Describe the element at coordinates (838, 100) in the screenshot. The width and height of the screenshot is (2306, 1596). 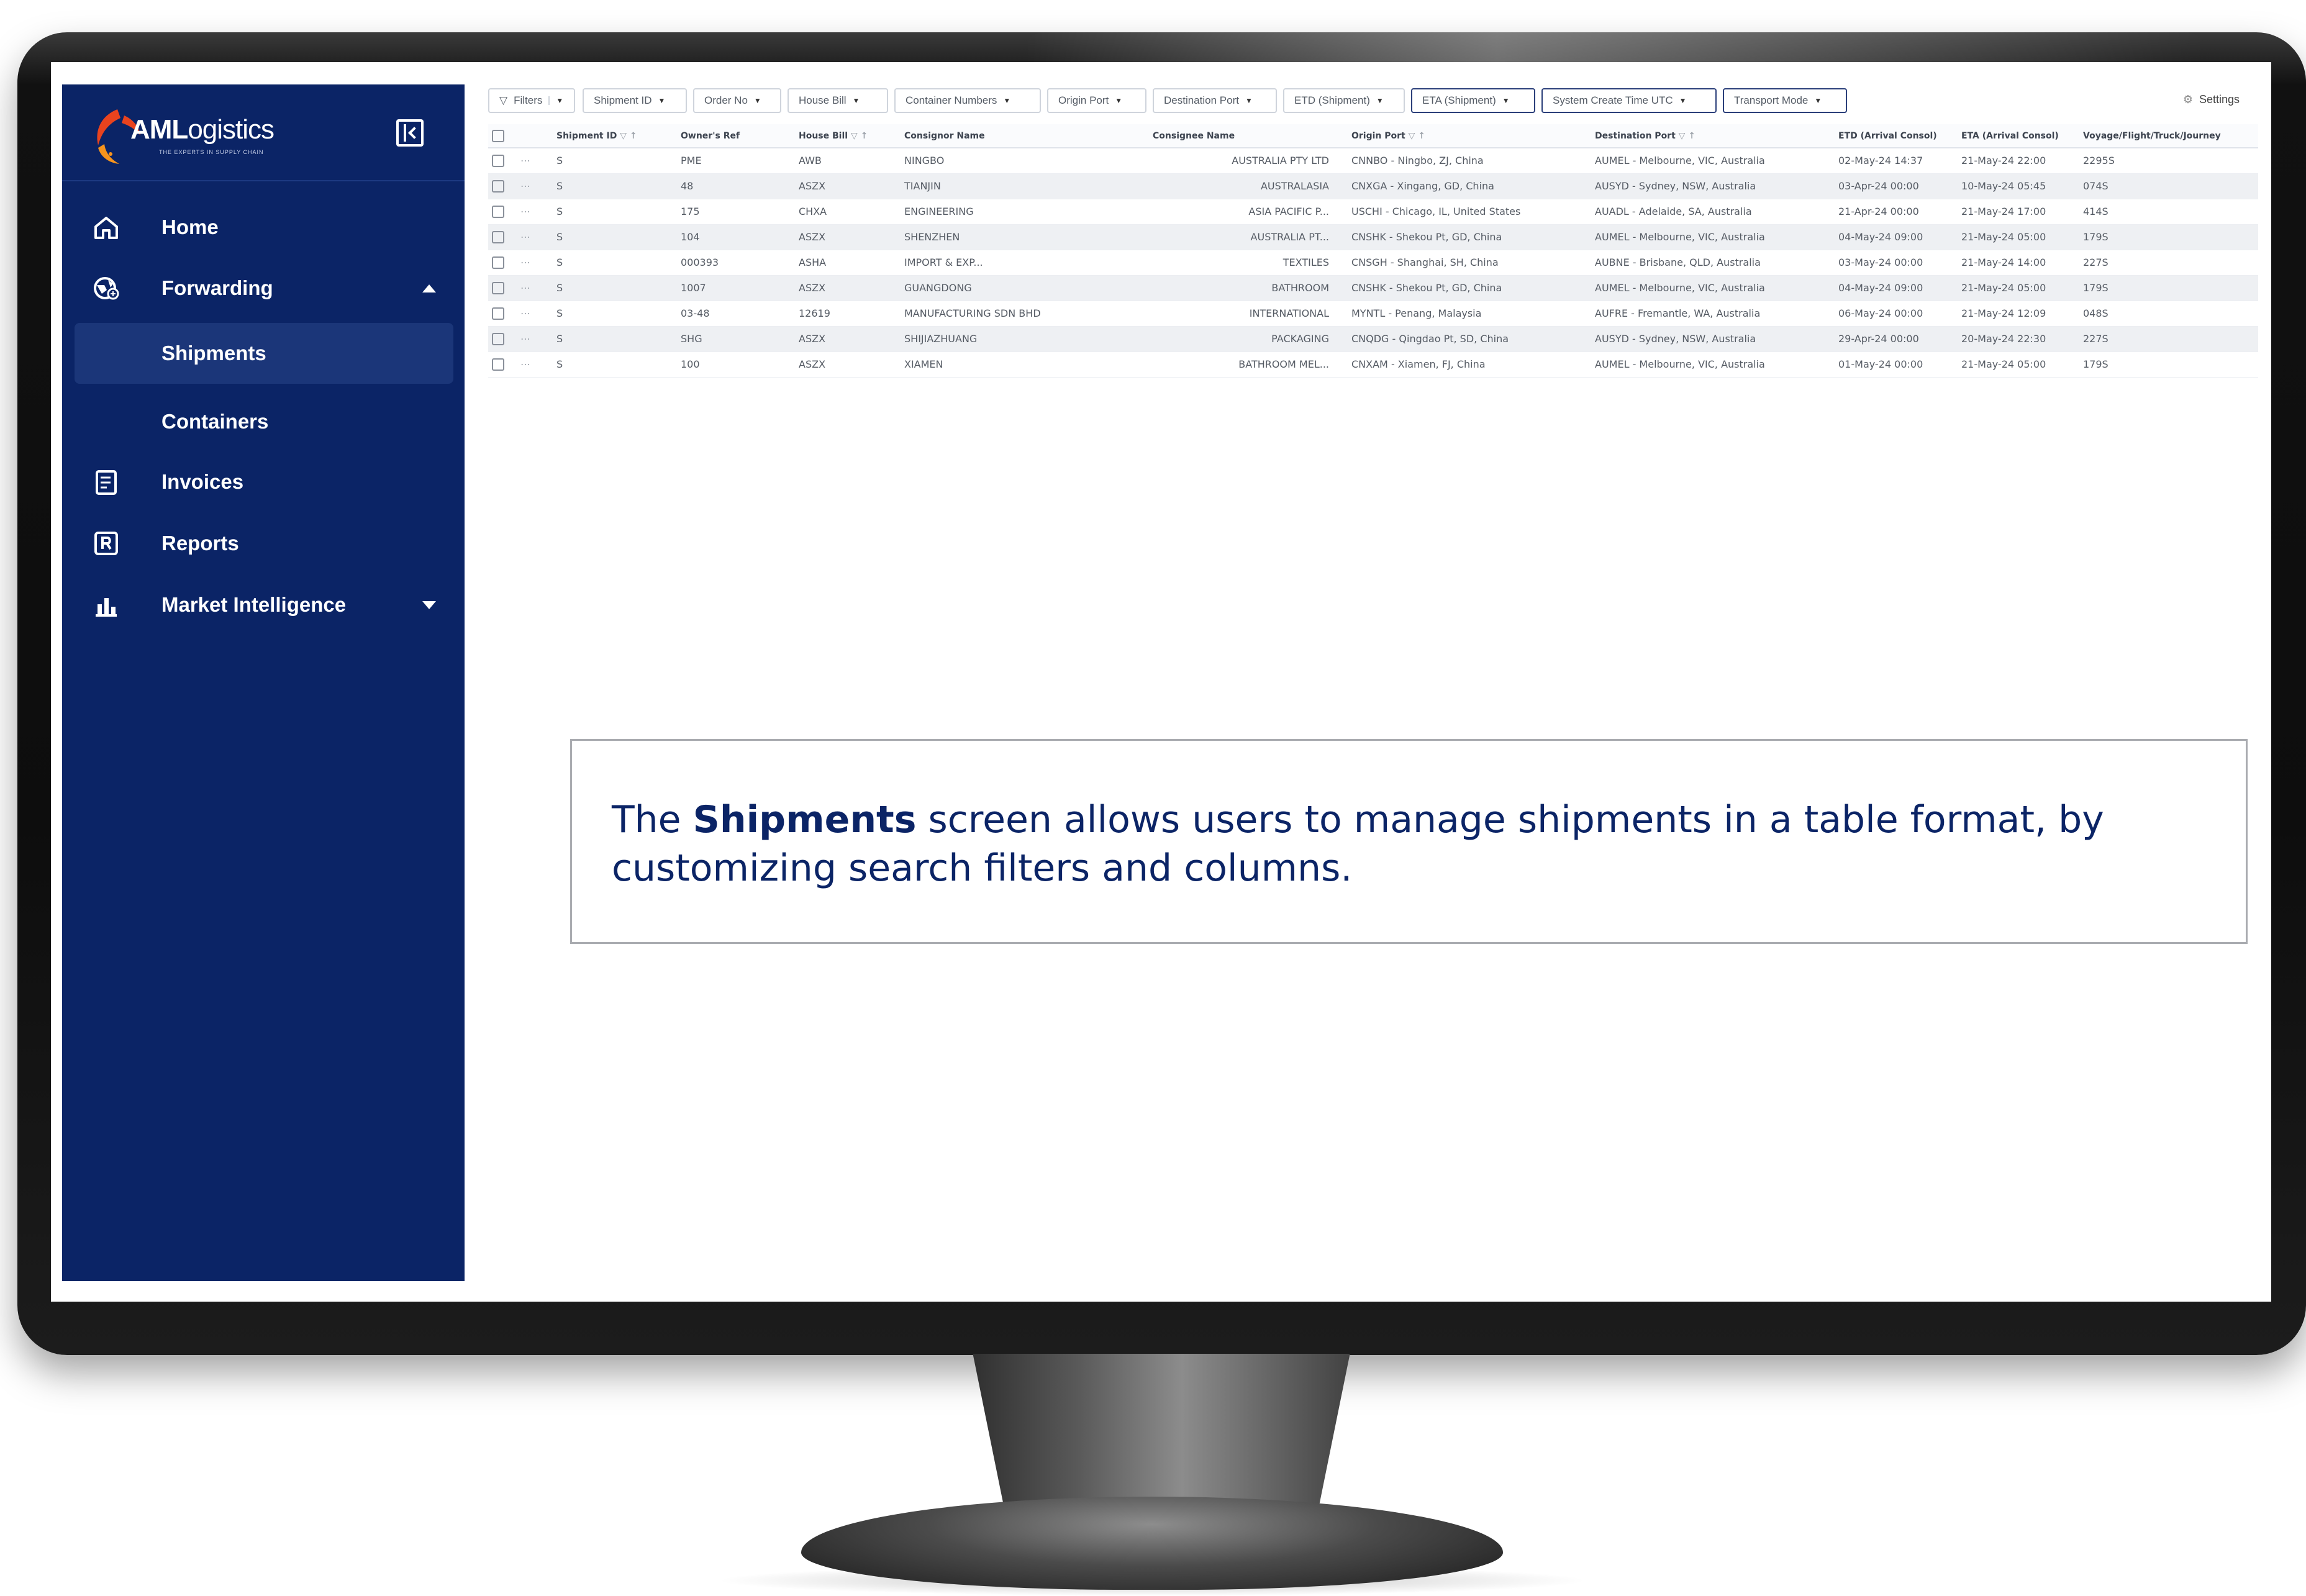
I see `filter-house-bill: House Bill ▼` at that location.